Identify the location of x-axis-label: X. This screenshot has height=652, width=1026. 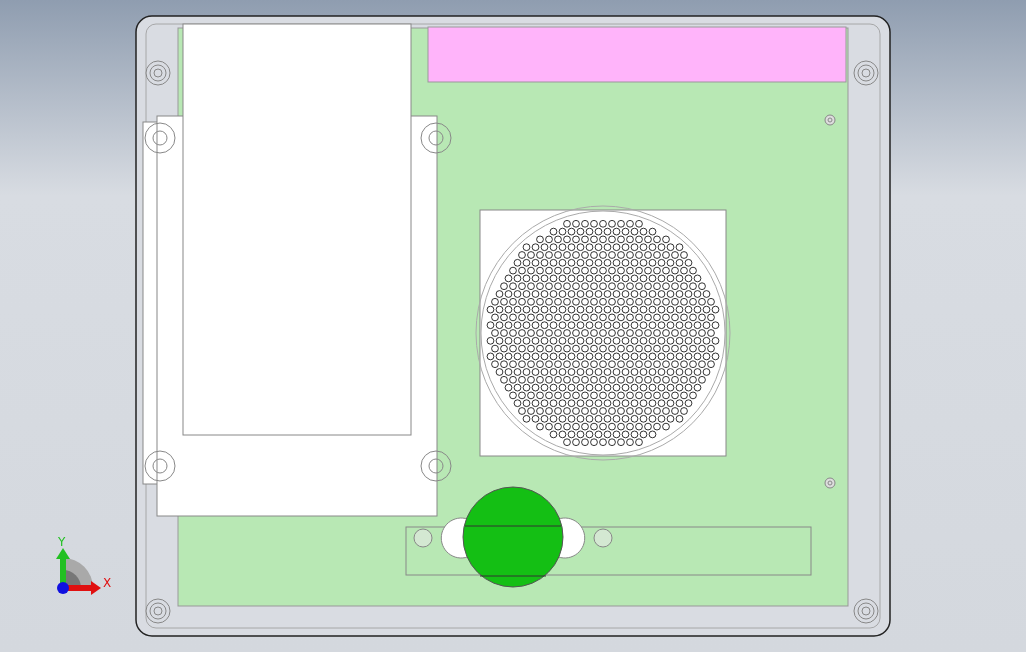
(107, 583).